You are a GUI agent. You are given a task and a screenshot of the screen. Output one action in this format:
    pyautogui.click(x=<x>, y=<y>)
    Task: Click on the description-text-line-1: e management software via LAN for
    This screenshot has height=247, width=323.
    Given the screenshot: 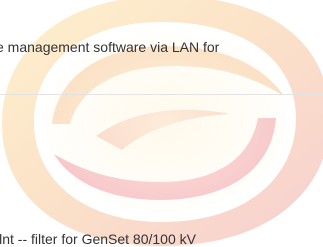 What is the action you would take?
    pyautogui.click(x=110, y=47)
    